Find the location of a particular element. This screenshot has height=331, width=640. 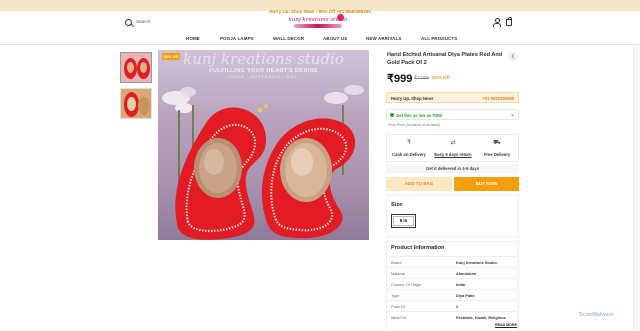

product-mrp: ₹2,099 is located at coordinates (422, 78).